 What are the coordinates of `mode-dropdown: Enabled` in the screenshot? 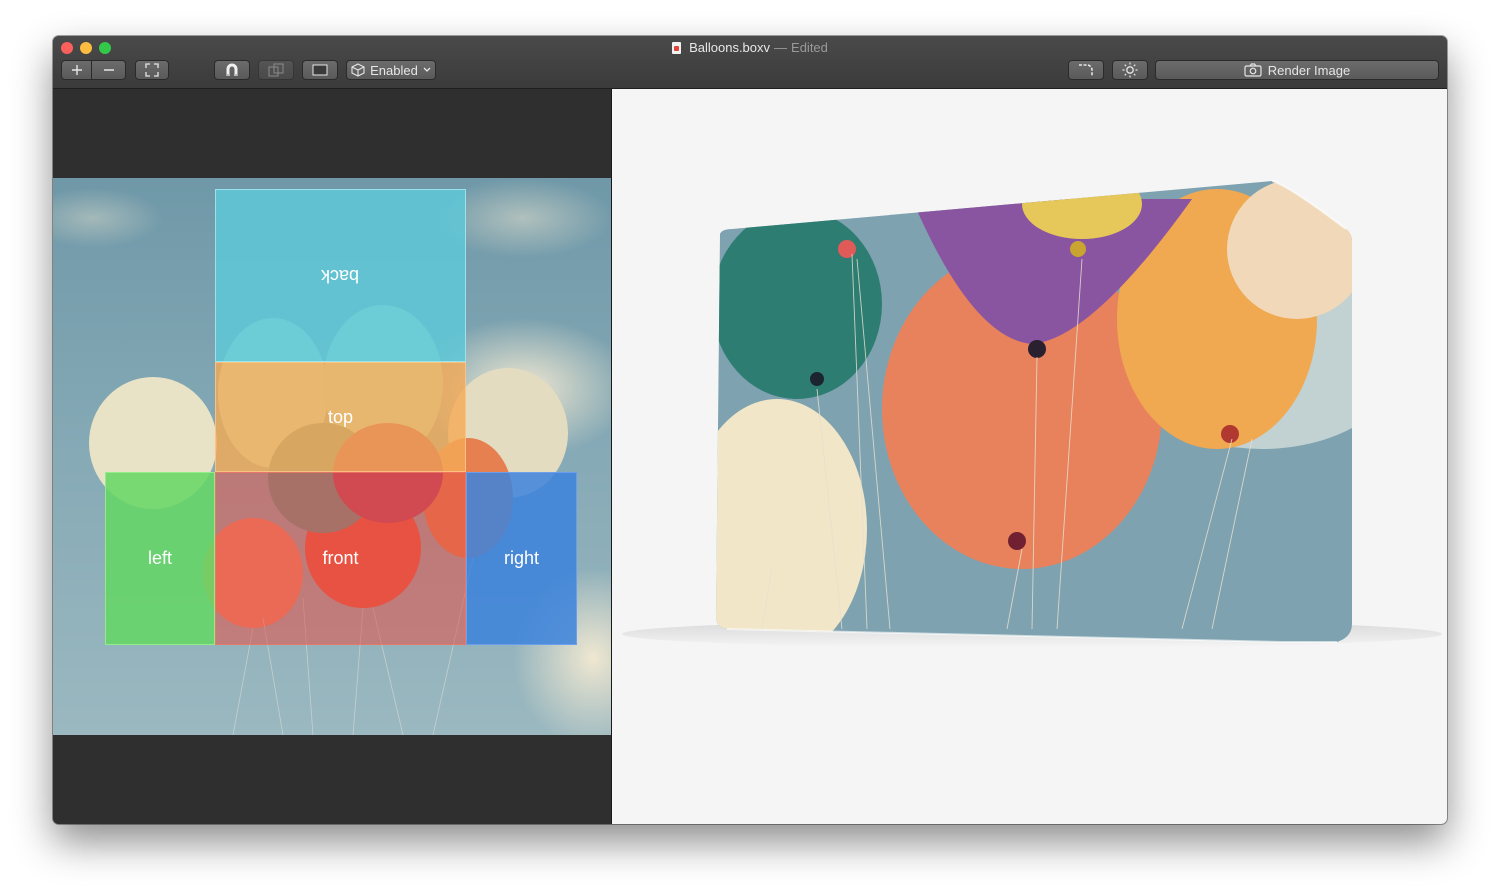 It's located at (391, 70).